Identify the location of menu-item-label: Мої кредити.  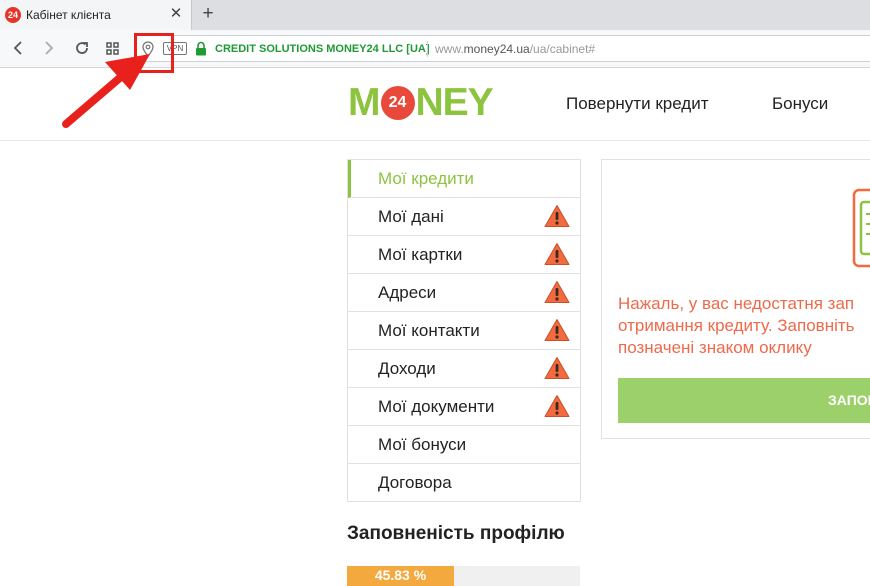
(426, 178).